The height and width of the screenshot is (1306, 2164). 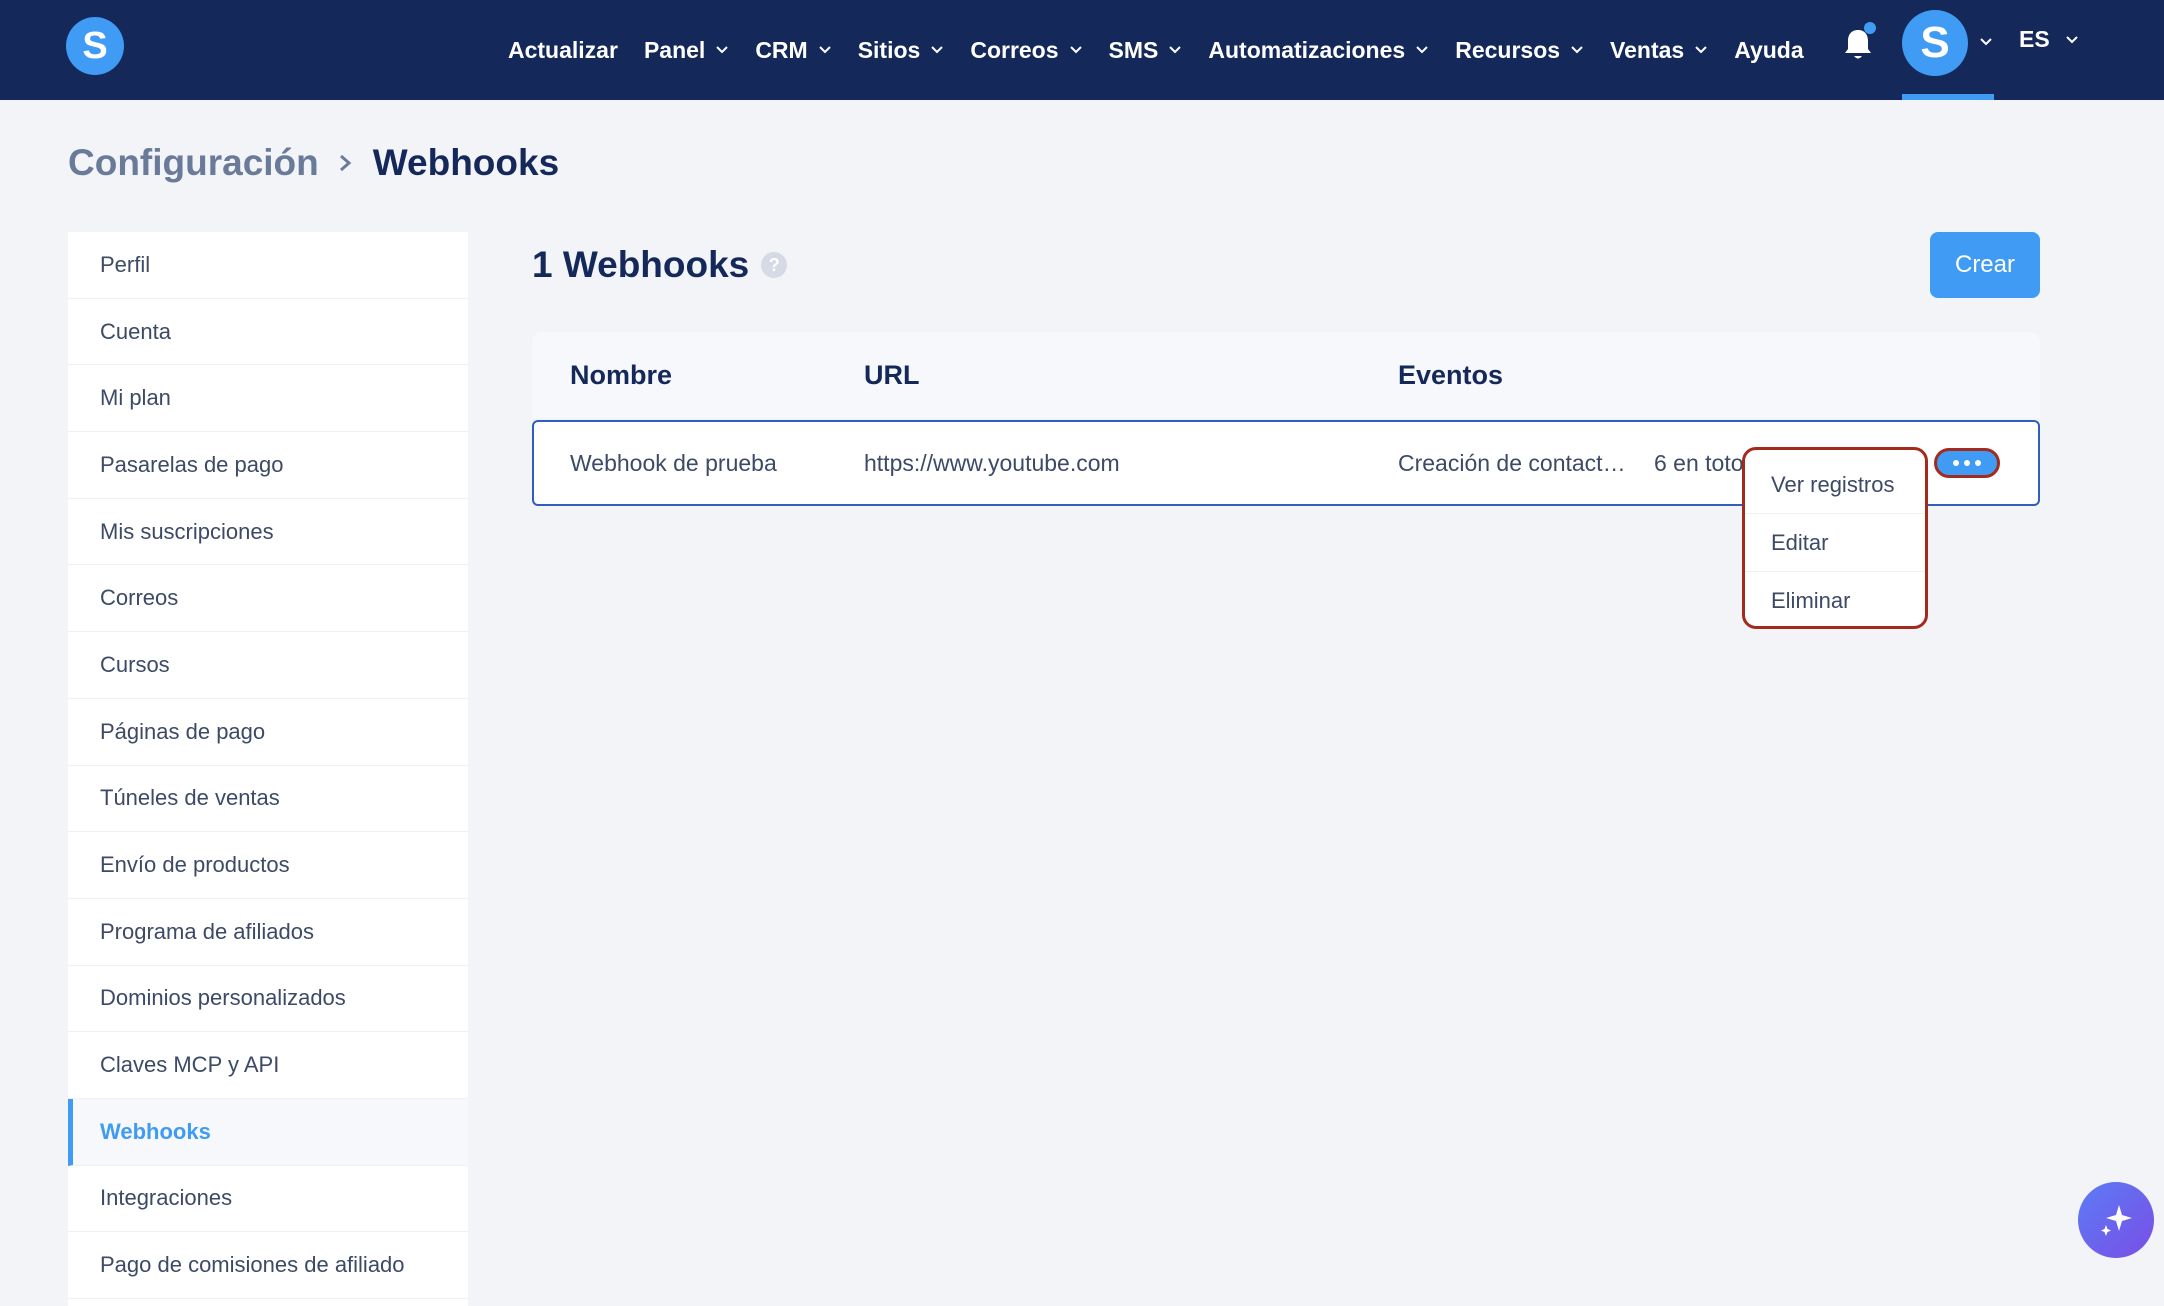 What do you see at coordinates (2034, 39) in the screenshot?
I see `language-label: ES` at bounding box center [2034, 39].